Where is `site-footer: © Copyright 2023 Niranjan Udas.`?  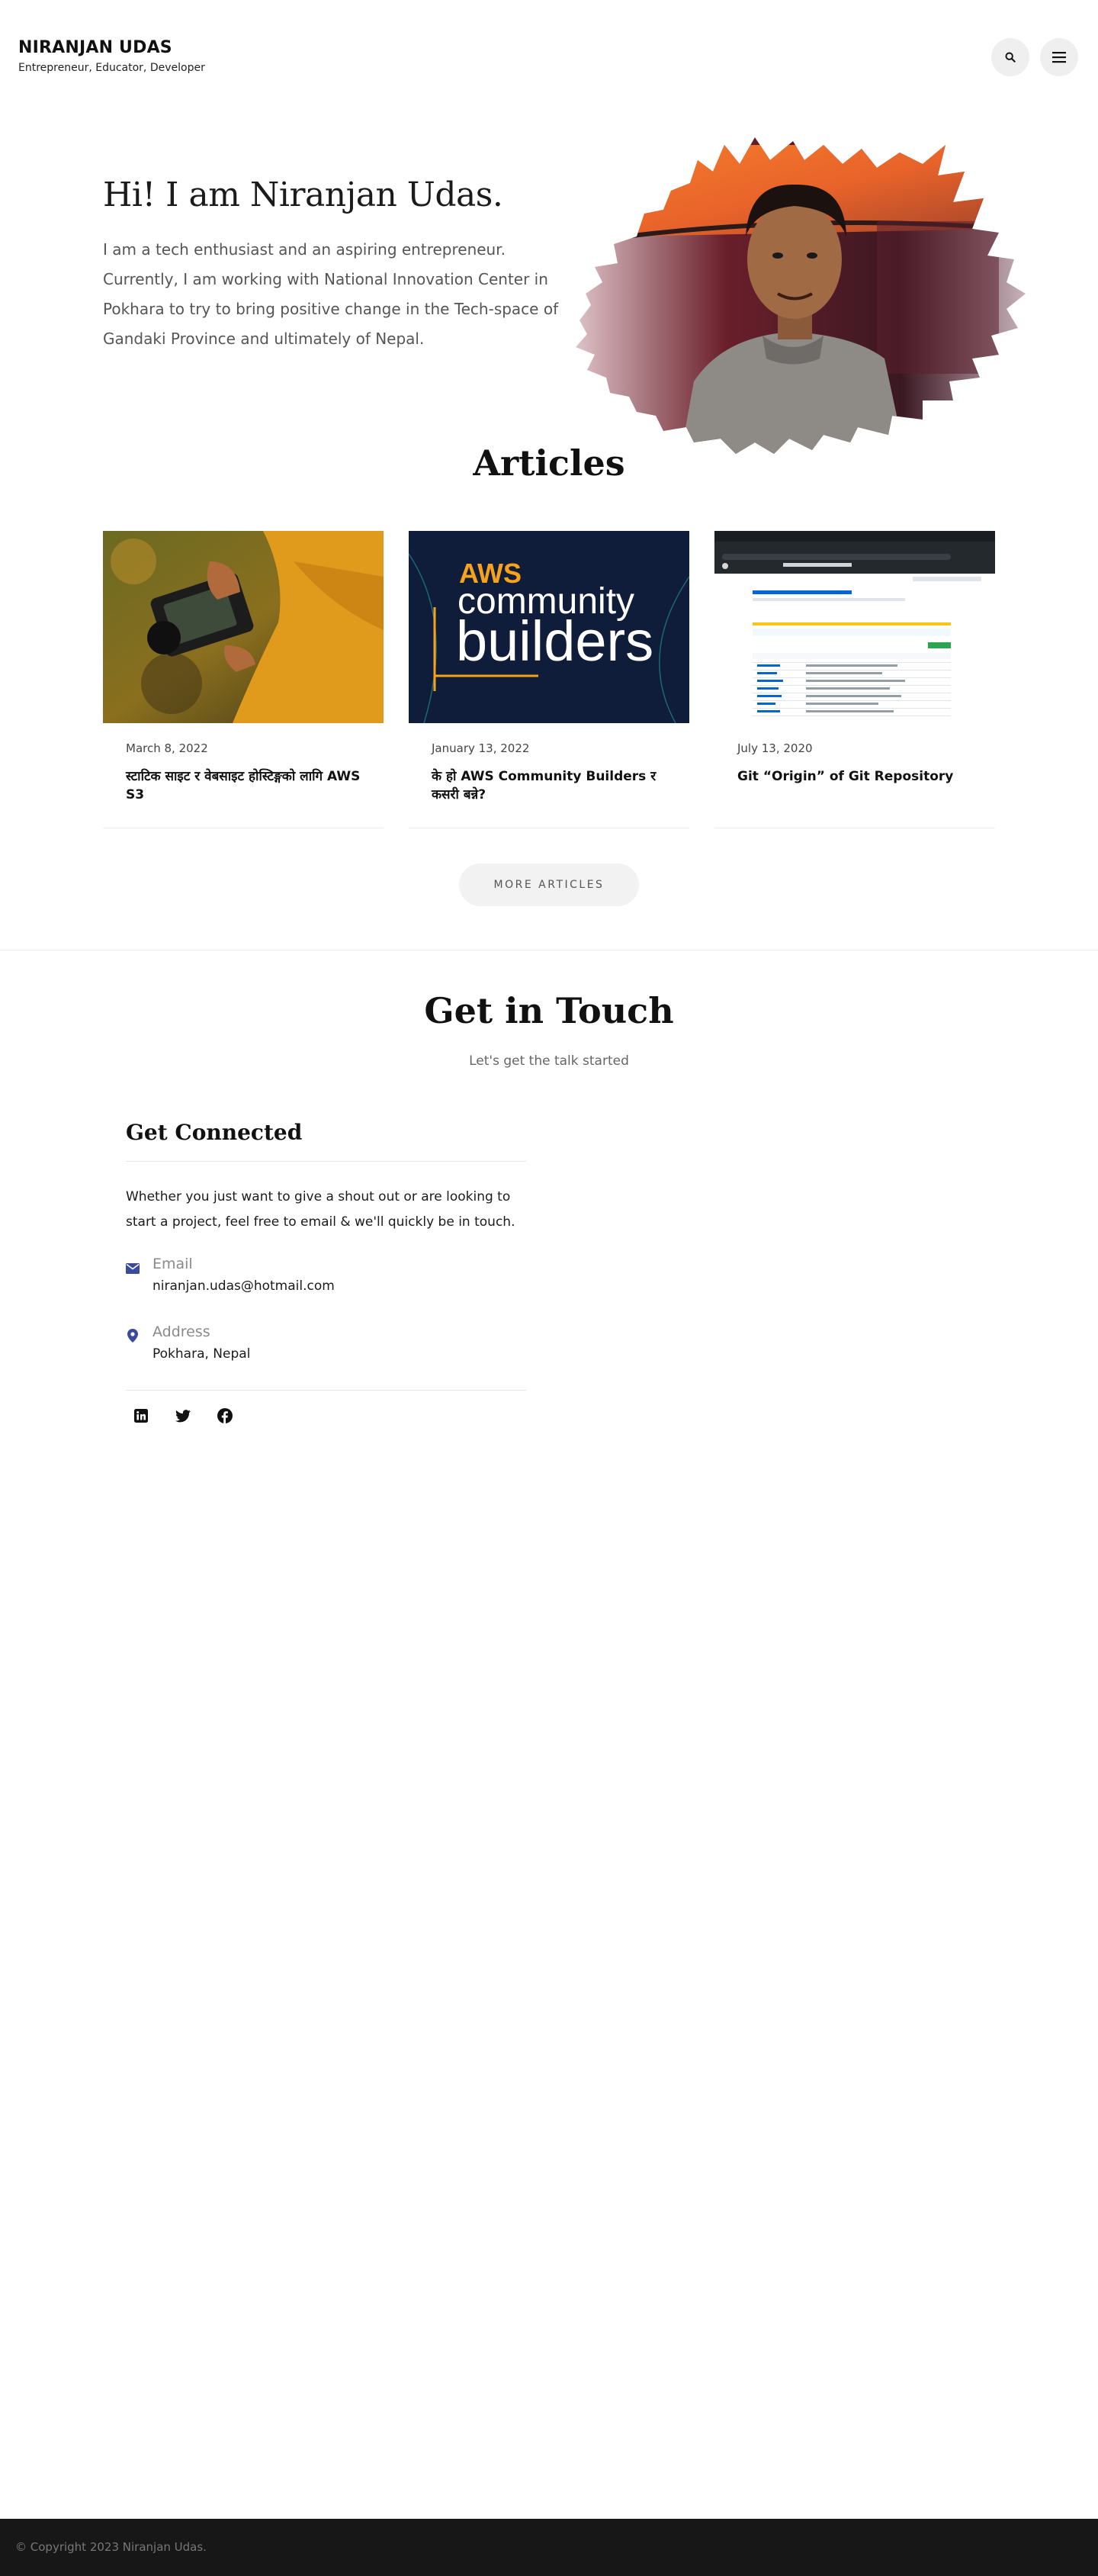 site-footer: © Copyright 2023 Niranjan Udas. is located at coordinates (549, 2547).